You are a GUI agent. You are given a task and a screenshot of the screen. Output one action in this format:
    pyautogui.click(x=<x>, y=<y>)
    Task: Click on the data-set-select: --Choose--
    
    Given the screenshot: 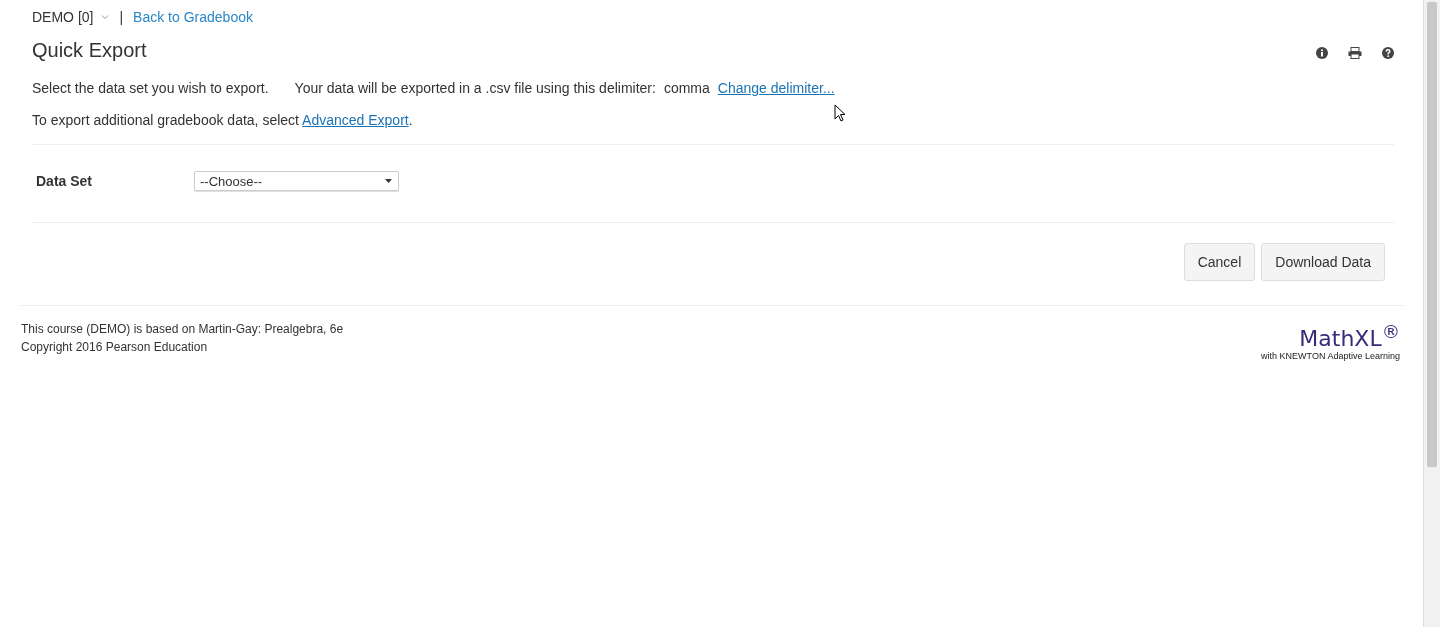 What is the action you would take?
    pyautogui.click(x=296, y=181)
    